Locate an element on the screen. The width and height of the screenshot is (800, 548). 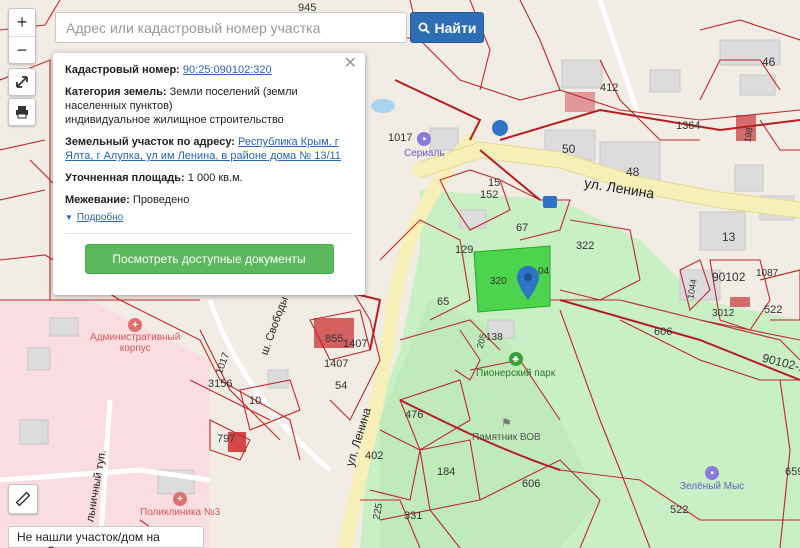
address-label: Земельный участок по адресу: is located at coordinates (150, 142).